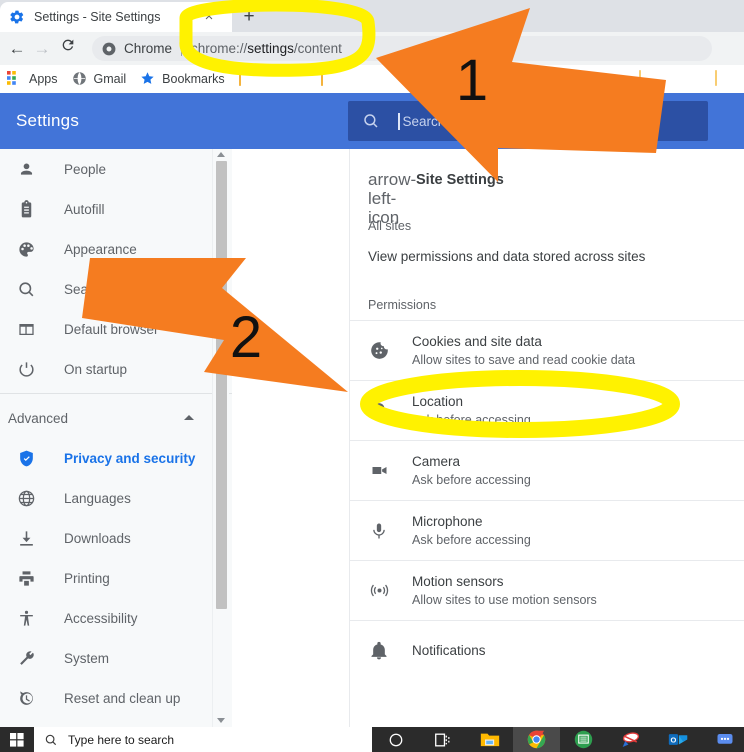 This screenshot has width=744, height=752. I want to click on sidebar-item-label: Default browser, so click(111, 329).